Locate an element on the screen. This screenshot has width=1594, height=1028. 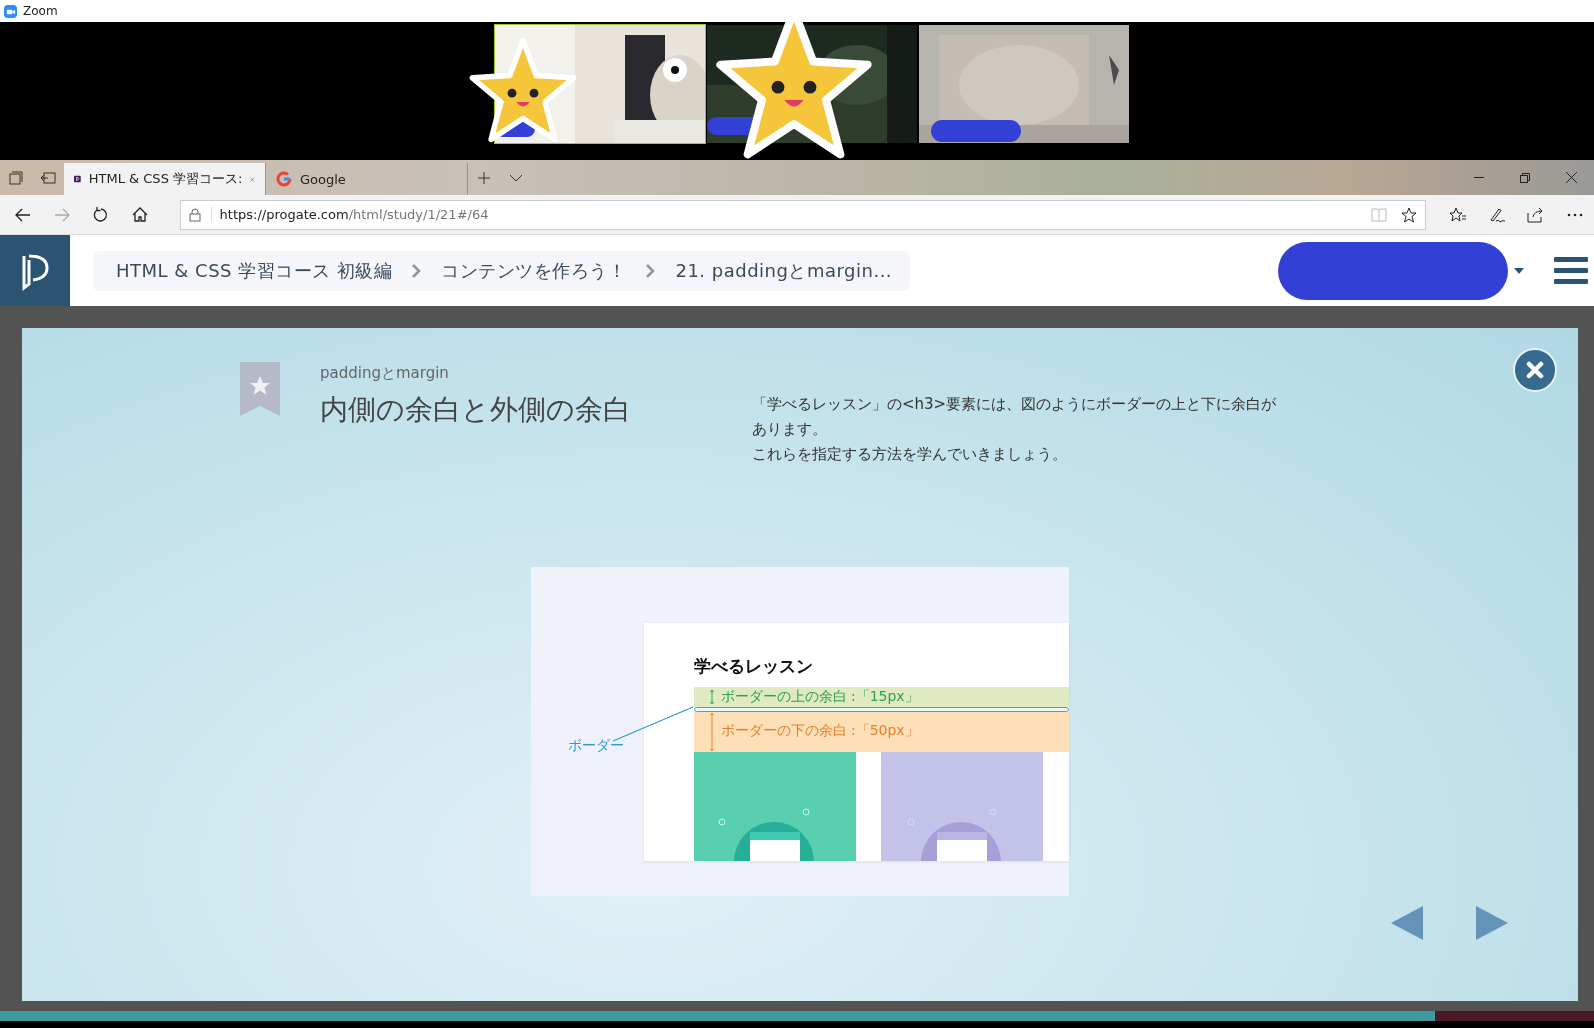
caret-icon is located at coordinates (1519, 270).